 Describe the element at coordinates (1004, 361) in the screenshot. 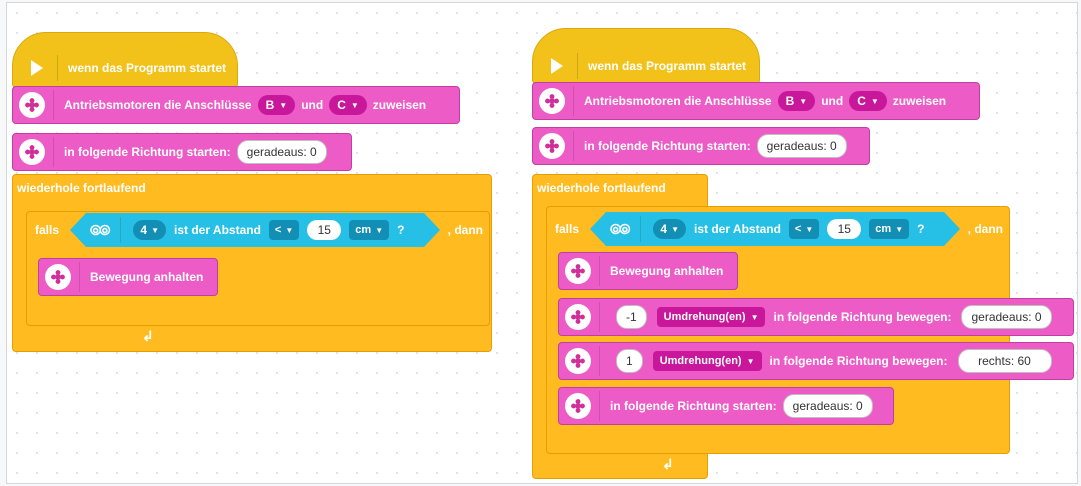

I see `direction-input: rechts: 60` at that location.